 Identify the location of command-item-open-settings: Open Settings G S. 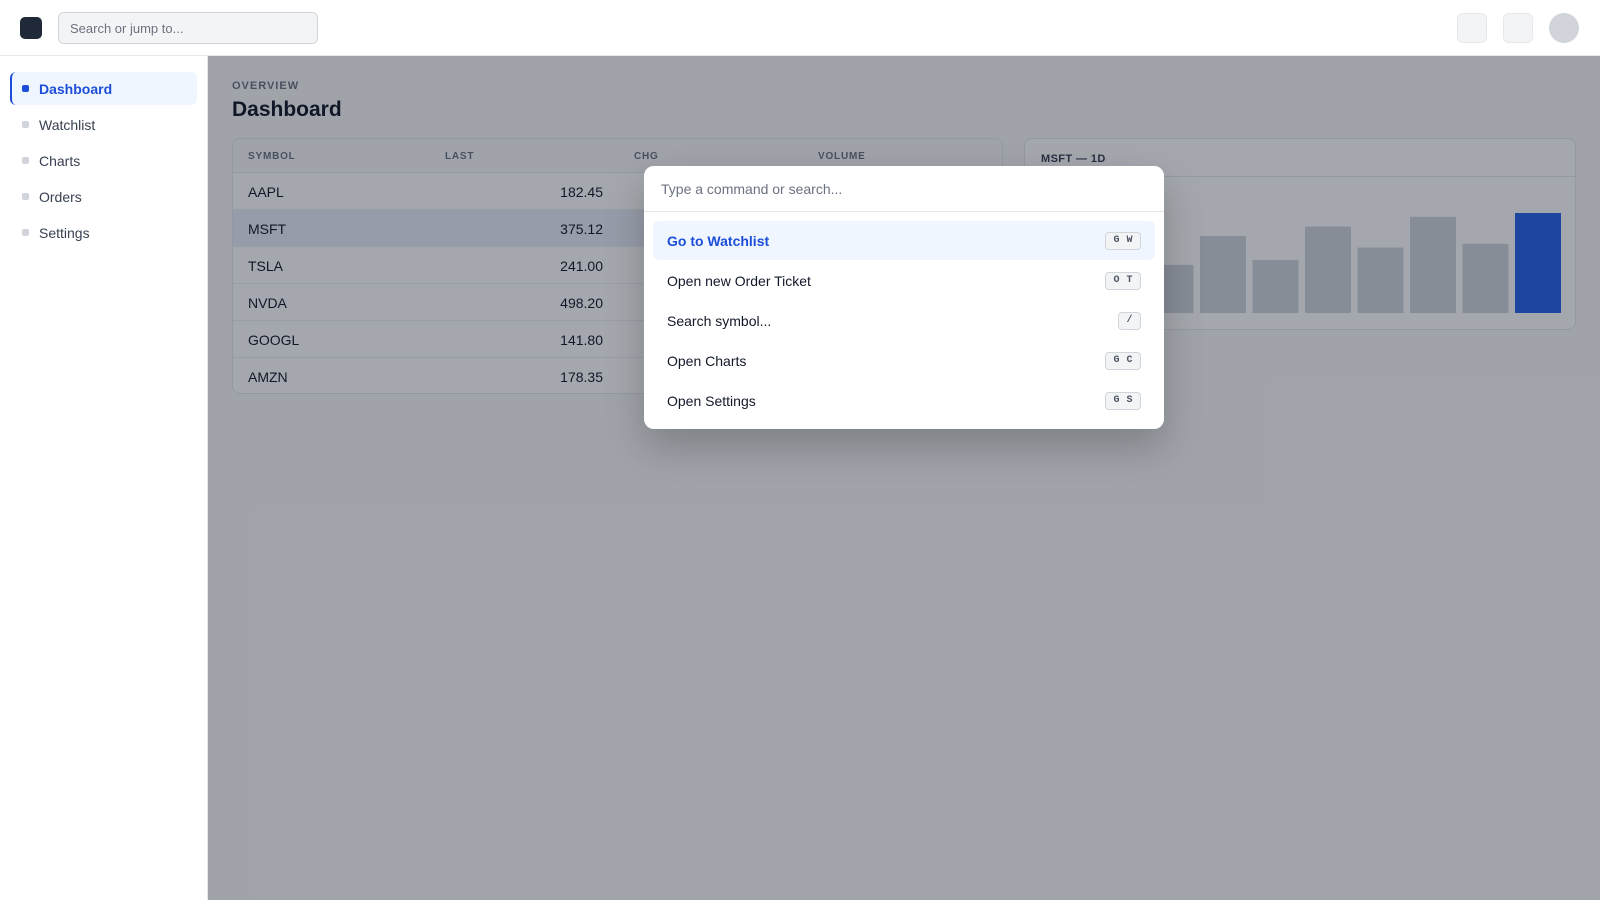
(904, 400).